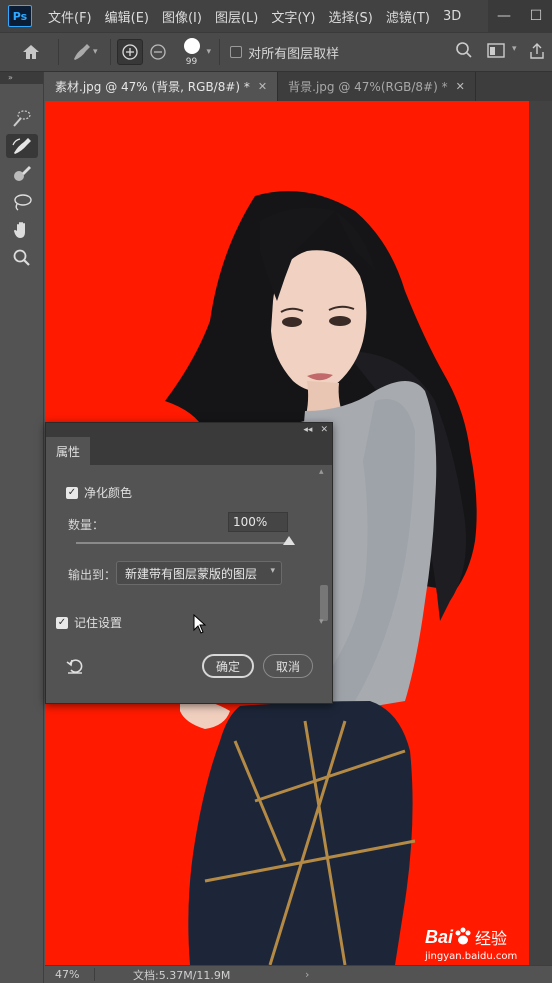 Image resolution: width=552 pixels, height=983 pixels. I want to click on watermark-url: jingyan.baidu.com, so click(471, 956).